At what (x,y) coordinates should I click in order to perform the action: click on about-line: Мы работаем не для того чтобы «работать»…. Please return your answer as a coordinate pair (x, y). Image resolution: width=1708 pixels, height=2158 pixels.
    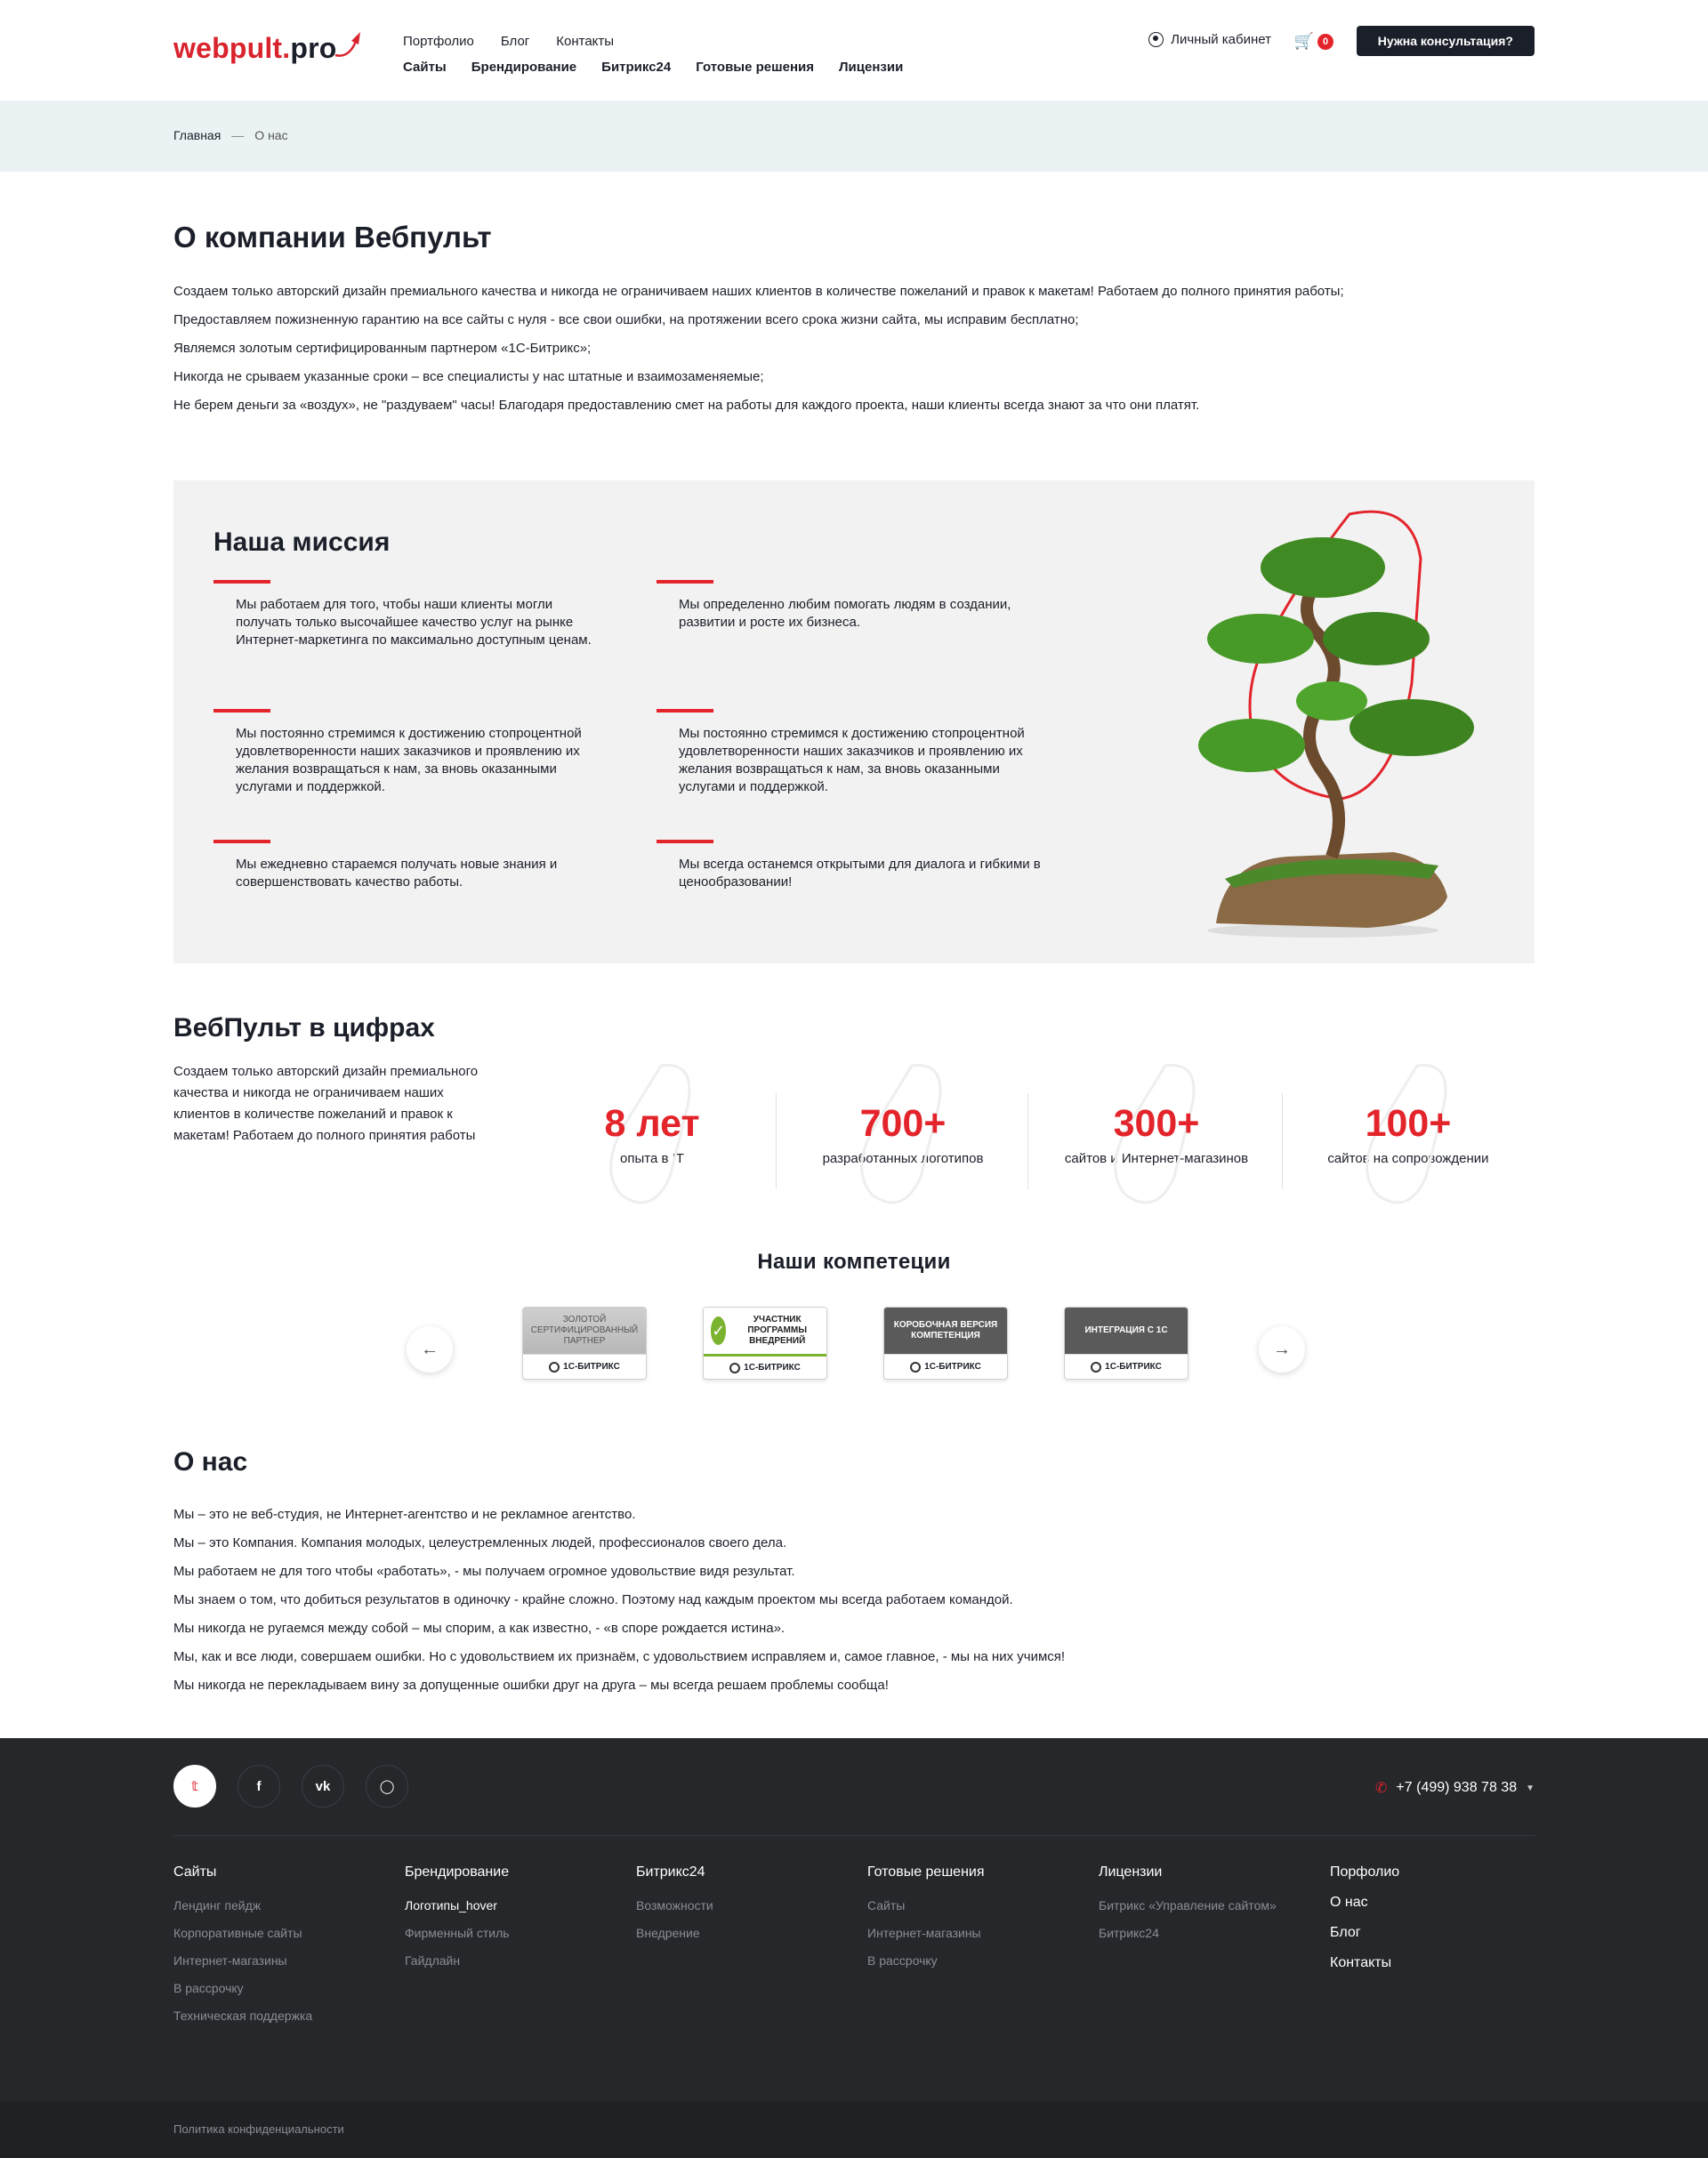
    Looking at the image, I should click on (484, 1571).